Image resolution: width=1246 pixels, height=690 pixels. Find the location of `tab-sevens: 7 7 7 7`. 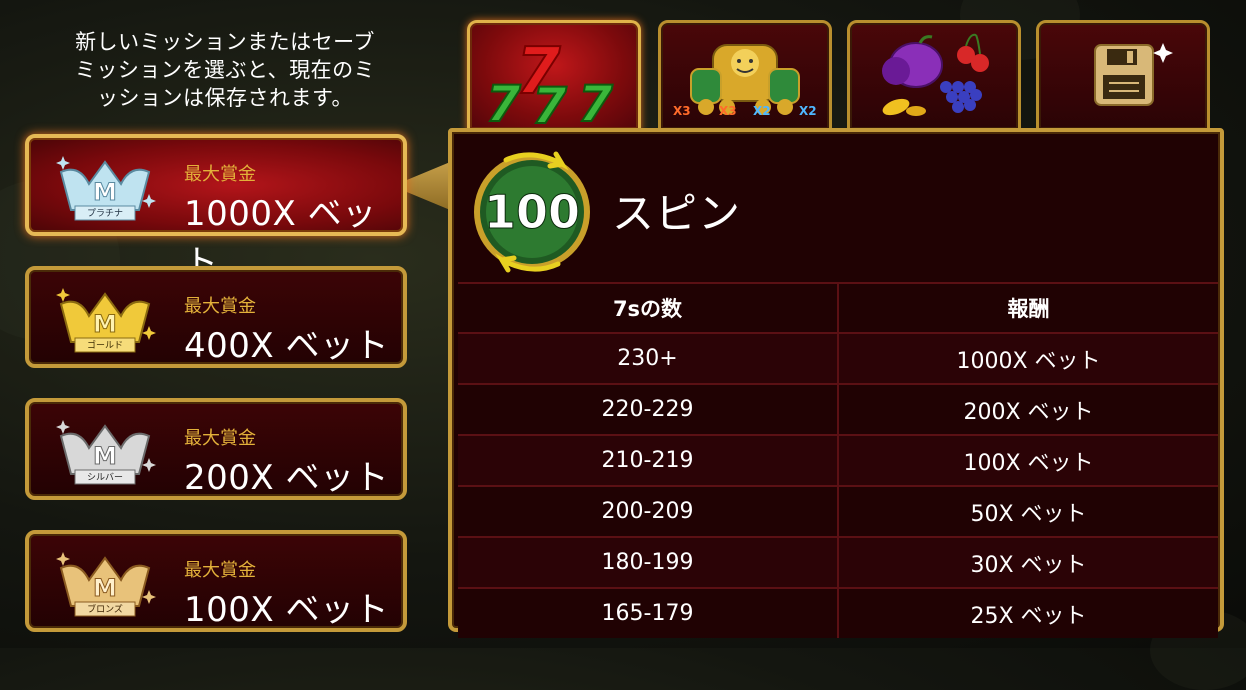

tab-sevens: 7 7 7 7 is located at coordinates (554, 76).